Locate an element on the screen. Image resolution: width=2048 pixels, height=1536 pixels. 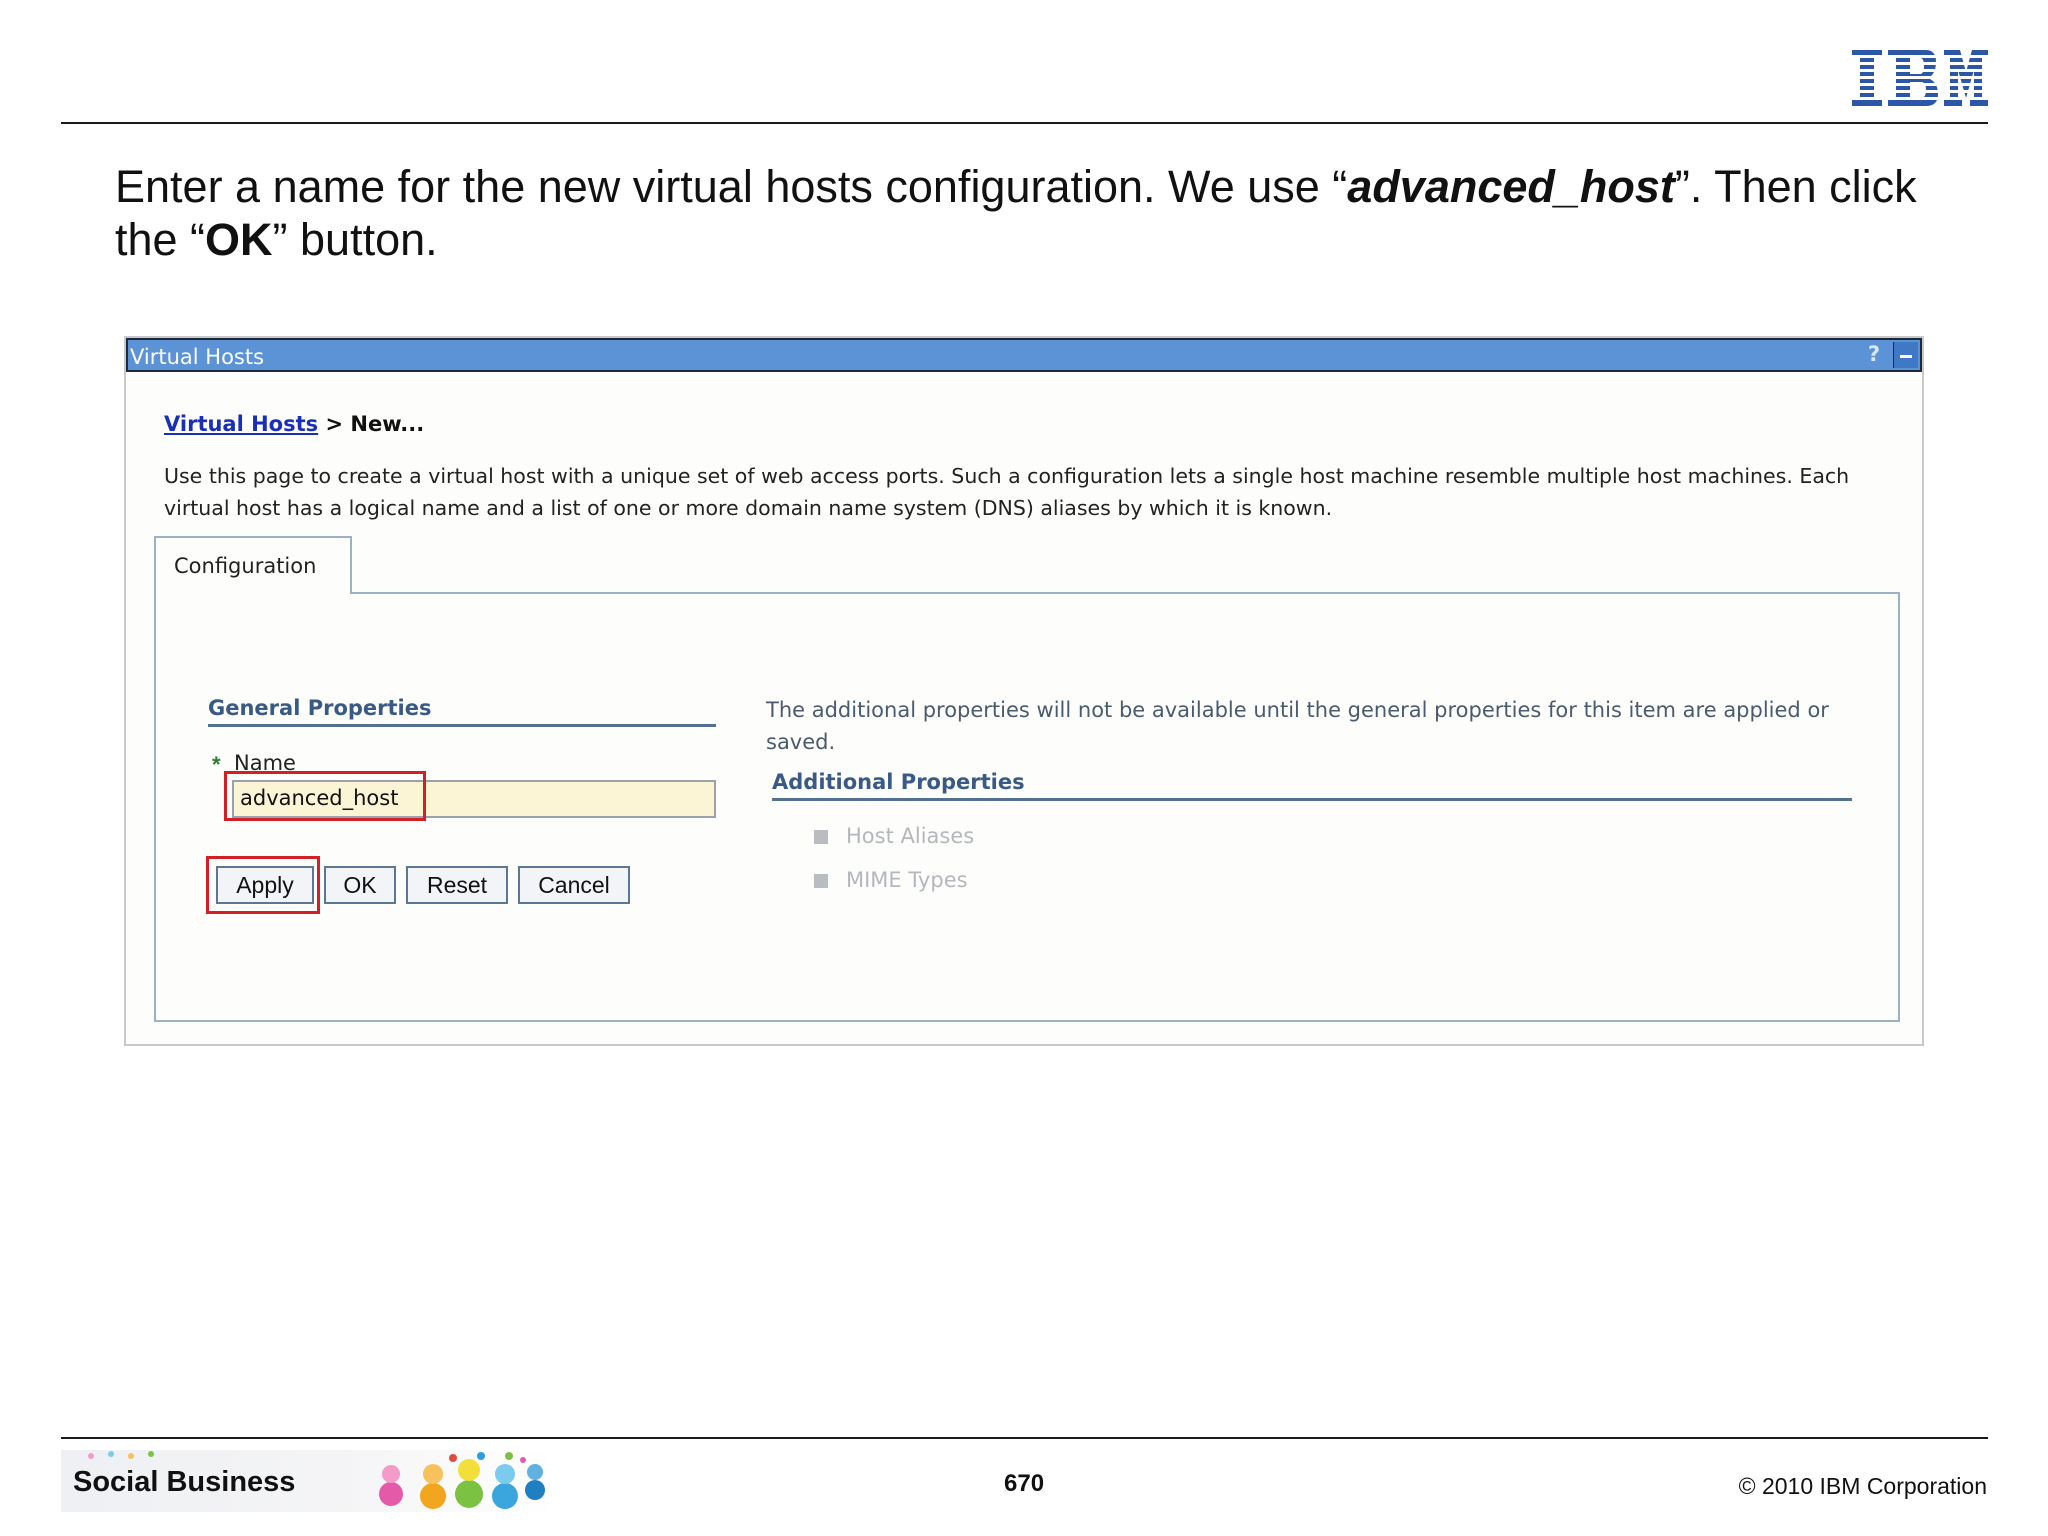
mime-types-link: MIME Types is located at coordinates (907, 880).